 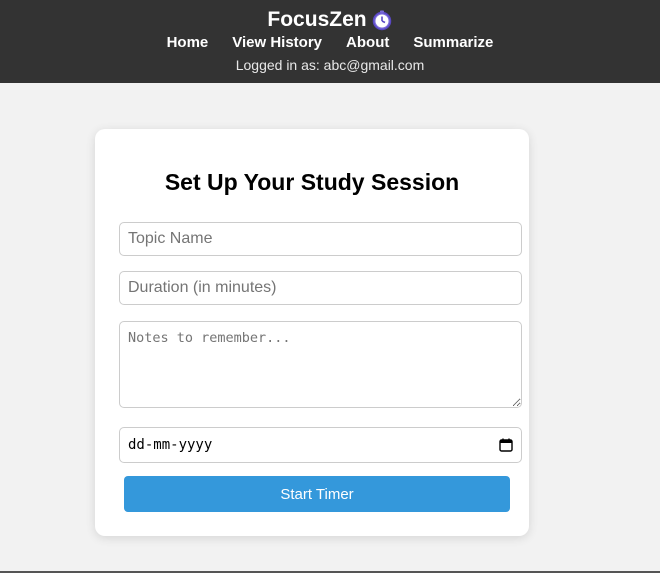 What do you see at coordinates (506, 445) in the screenshot?
I see `calendar-icon` at bounding box center [506, 445].